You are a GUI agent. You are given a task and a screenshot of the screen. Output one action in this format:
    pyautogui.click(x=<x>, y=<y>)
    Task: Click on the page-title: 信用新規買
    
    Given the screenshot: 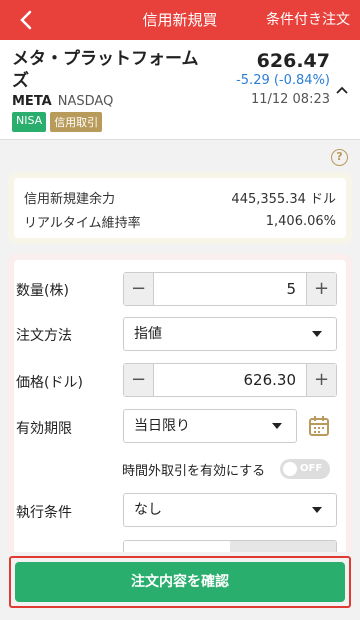 What is the action you would take?
    pyautogui.click(x=180, y=20)
    